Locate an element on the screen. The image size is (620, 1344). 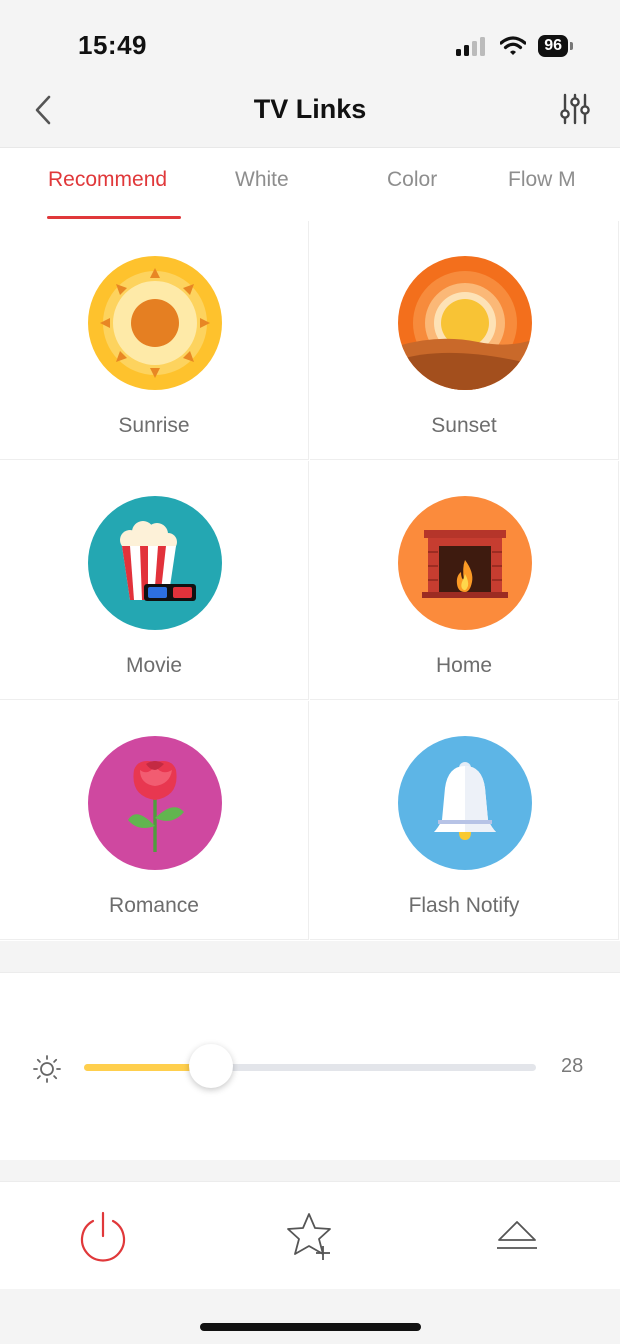
settings-sliders-icon is located at coordinates (575, 109).